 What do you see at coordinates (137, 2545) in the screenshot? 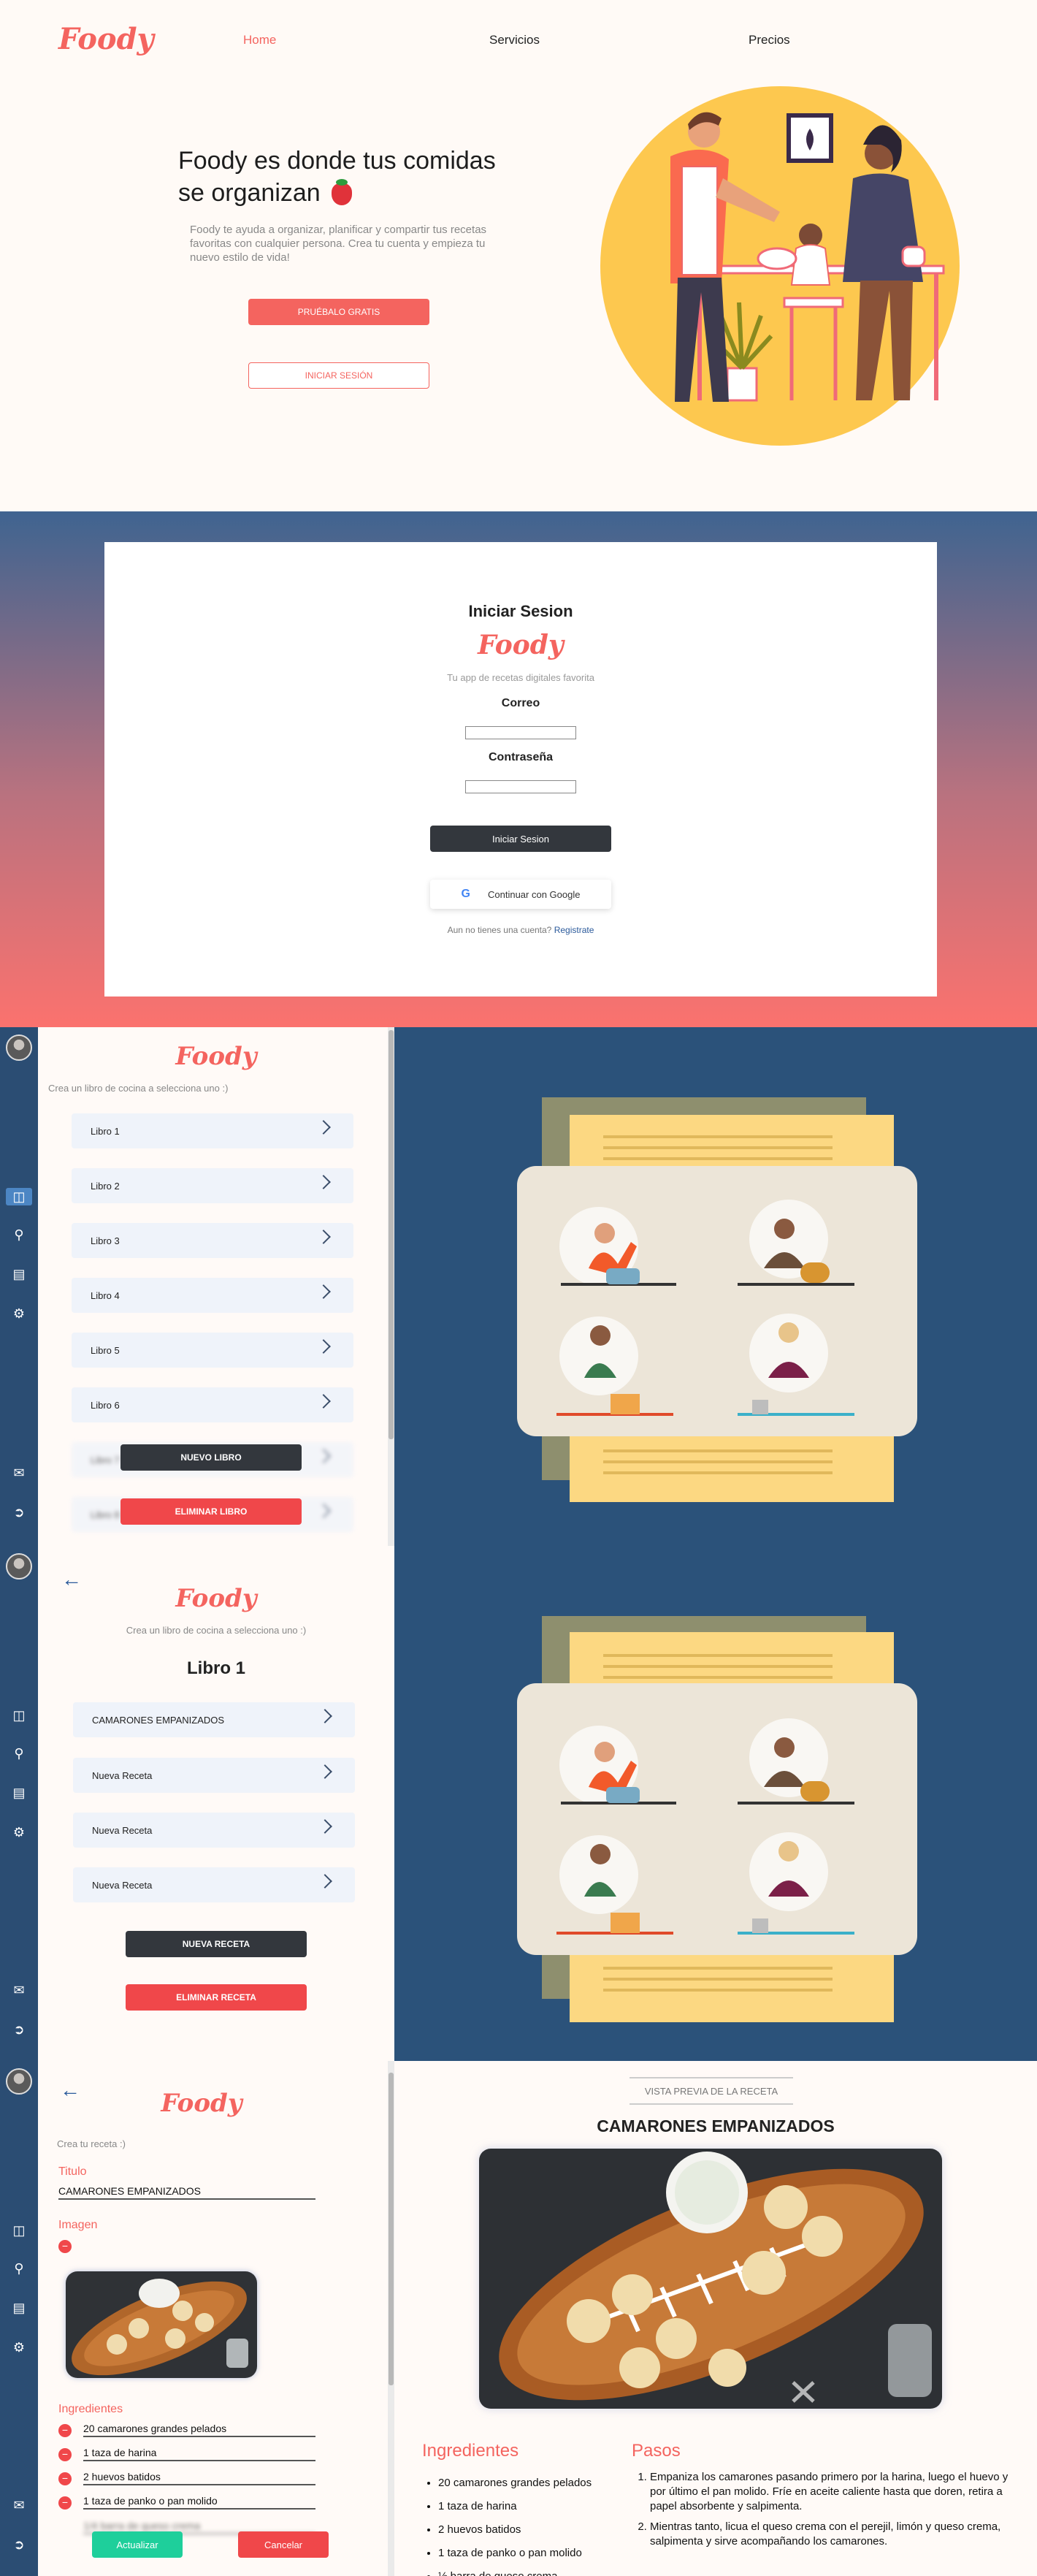
I see `update-button: Actualizar` at bounding box center [137, 2545].